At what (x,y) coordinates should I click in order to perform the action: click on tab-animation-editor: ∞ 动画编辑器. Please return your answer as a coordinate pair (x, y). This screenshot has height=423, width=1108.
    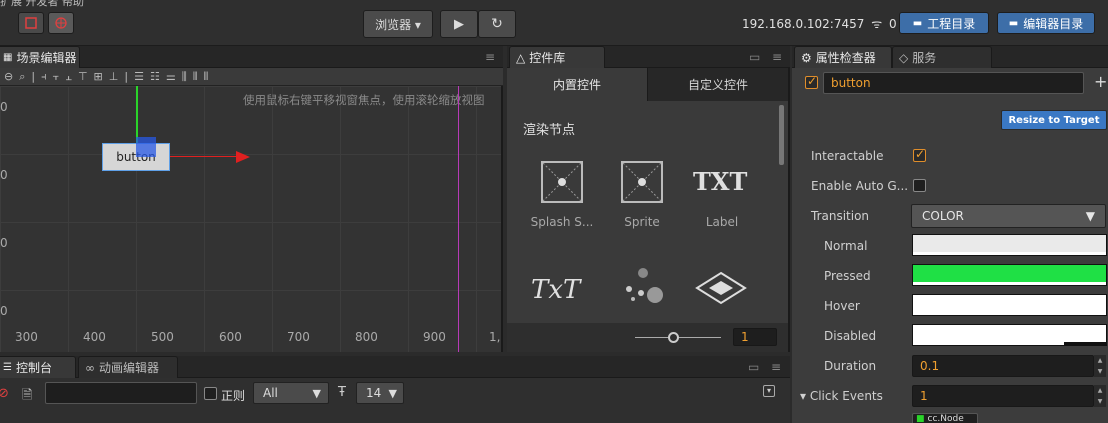
    Looking at the image, I should click on (128, 367).